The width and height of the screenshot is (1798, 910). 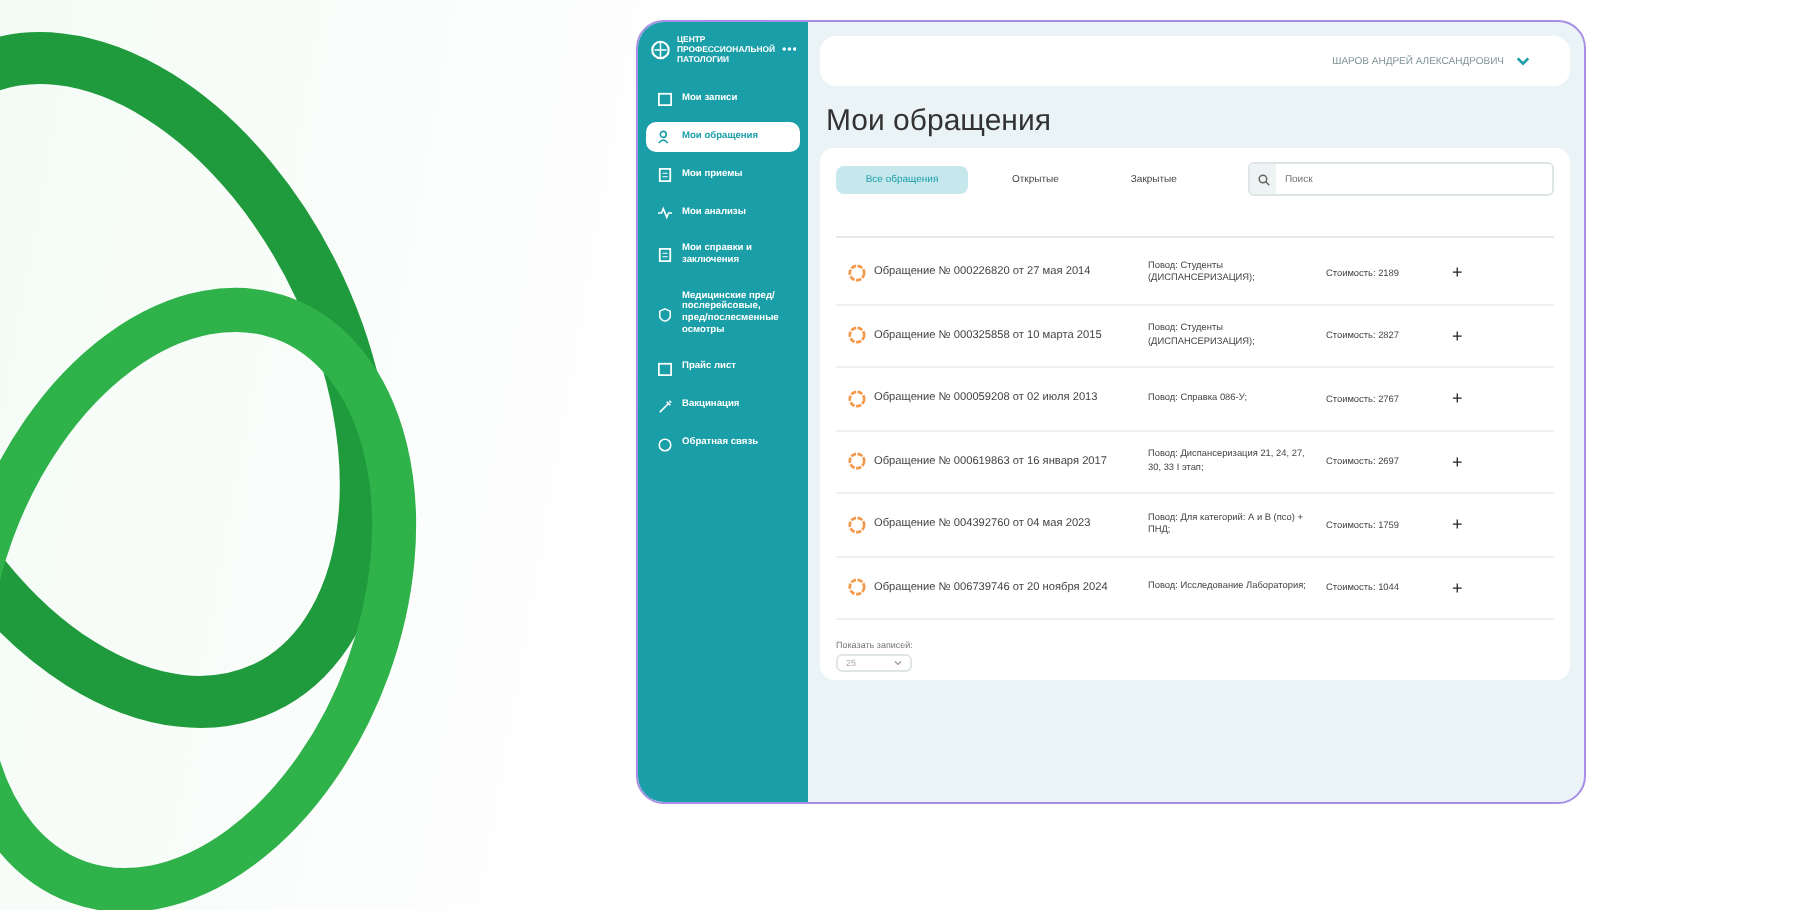 I want to click on more-icon, so click(x=788, y=49).